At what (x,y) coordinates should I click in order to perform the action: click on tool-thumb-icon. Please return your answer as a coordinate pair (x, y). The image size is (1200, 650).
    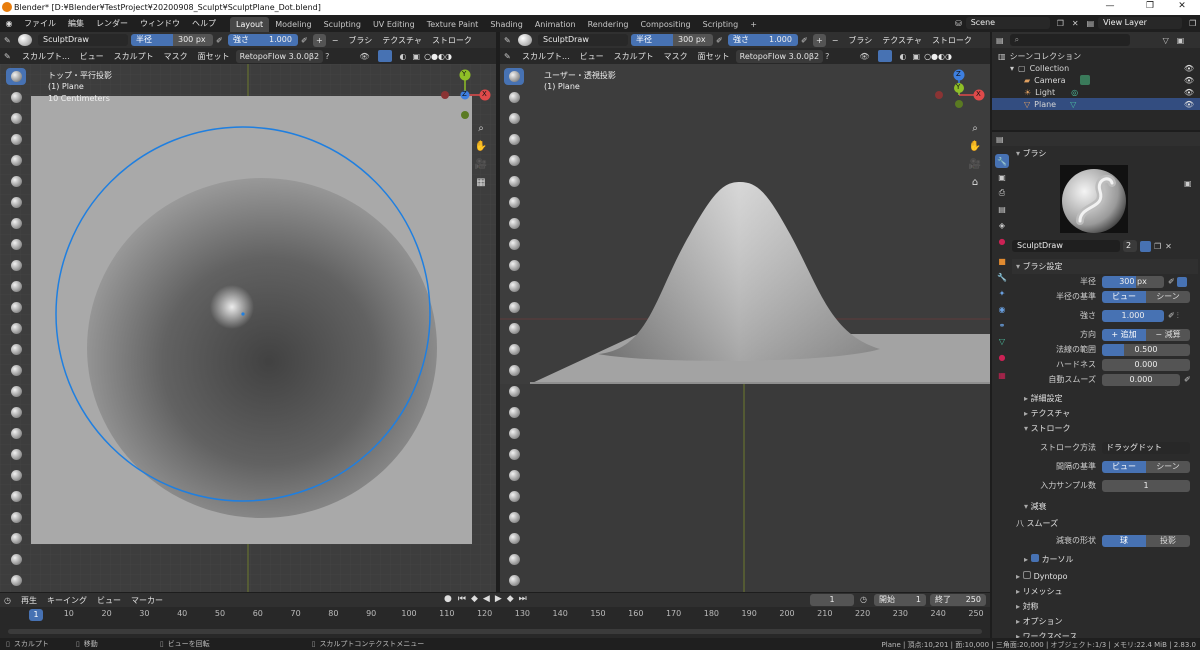
    Looking at the image, I should click on (16, 454).